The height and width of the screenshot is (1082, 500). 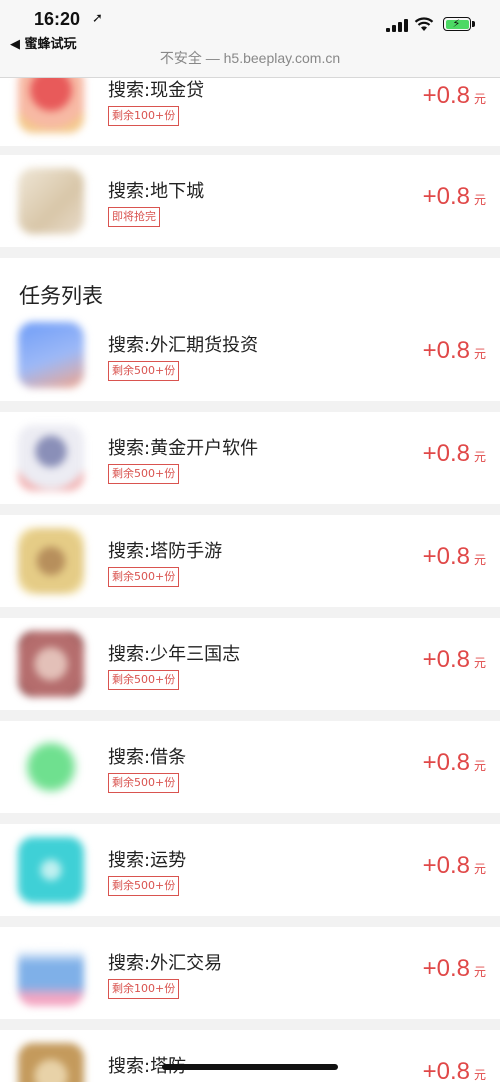 I want to click on task-card: 搜索:黄金开户软件 剩余500+份 +0.8 元, so click(x=250, y=458).